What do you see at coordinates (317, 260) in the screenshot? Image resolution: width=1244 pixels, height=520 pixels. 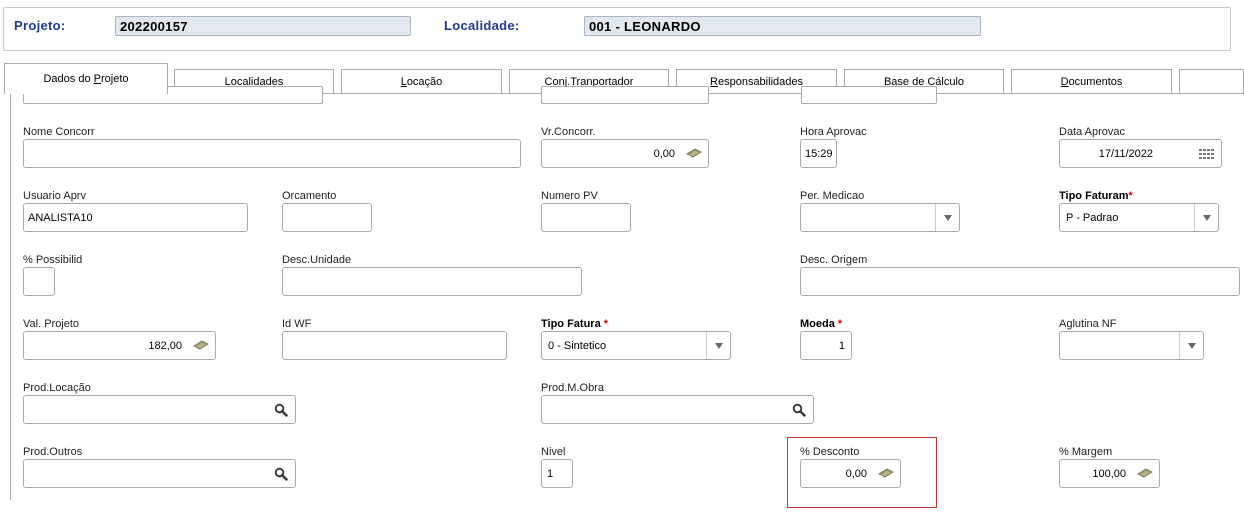 I see `desc-unidade-label: Desc.Unidade` at bounding box center [317, 260].